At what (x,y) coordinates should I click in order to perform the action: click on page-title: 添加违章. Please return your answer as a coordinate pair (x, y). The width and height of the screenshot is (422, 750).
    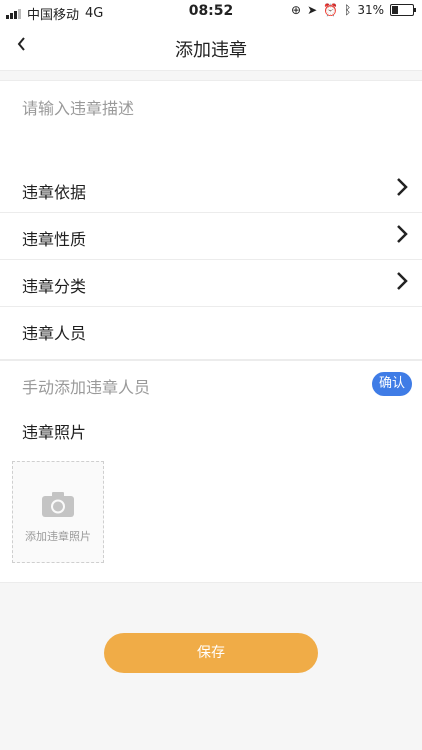
    Looking at the image, I should click on (211, 50).